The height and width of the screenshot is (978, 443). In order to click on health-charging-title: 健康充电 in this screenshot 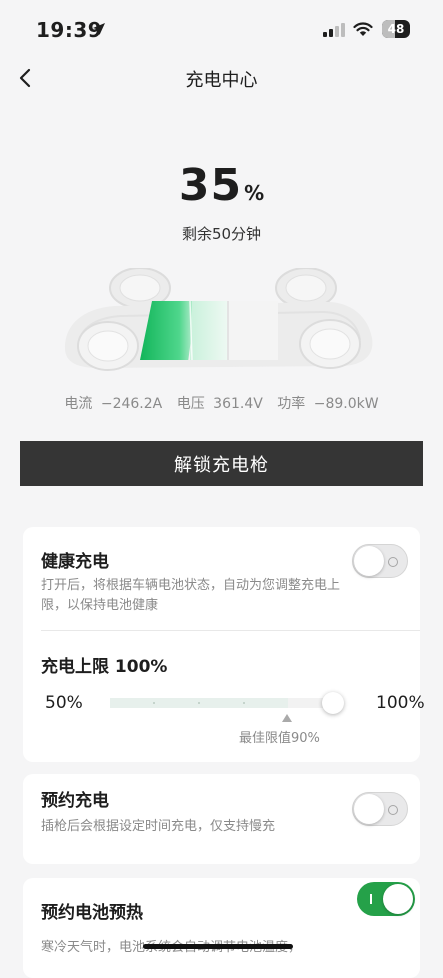, I will do `click(75, 562)`.